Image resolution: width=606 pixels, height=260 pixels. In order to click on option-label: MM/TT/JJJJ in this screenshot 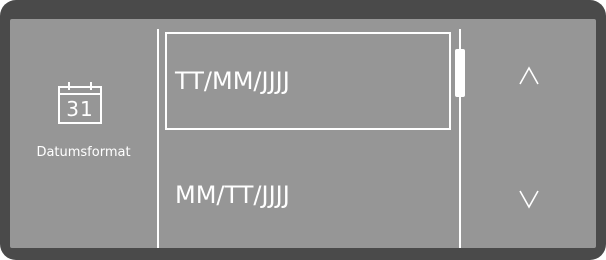, I will do `click(232, 195)`.